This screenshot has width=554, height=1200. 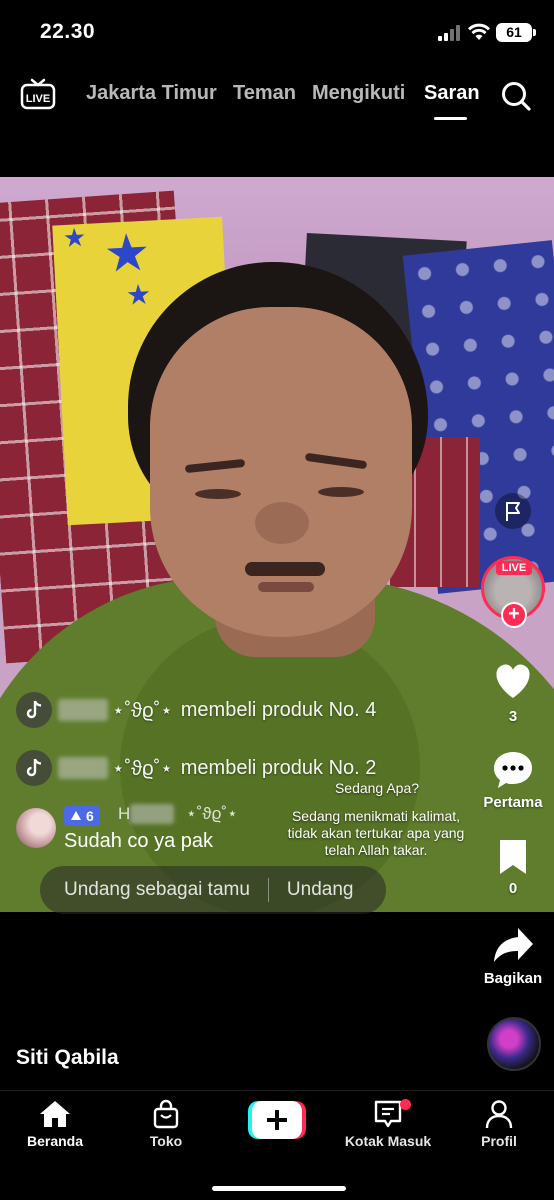 I want to click on shop-bag-icon, so click(x=166, y=1114).